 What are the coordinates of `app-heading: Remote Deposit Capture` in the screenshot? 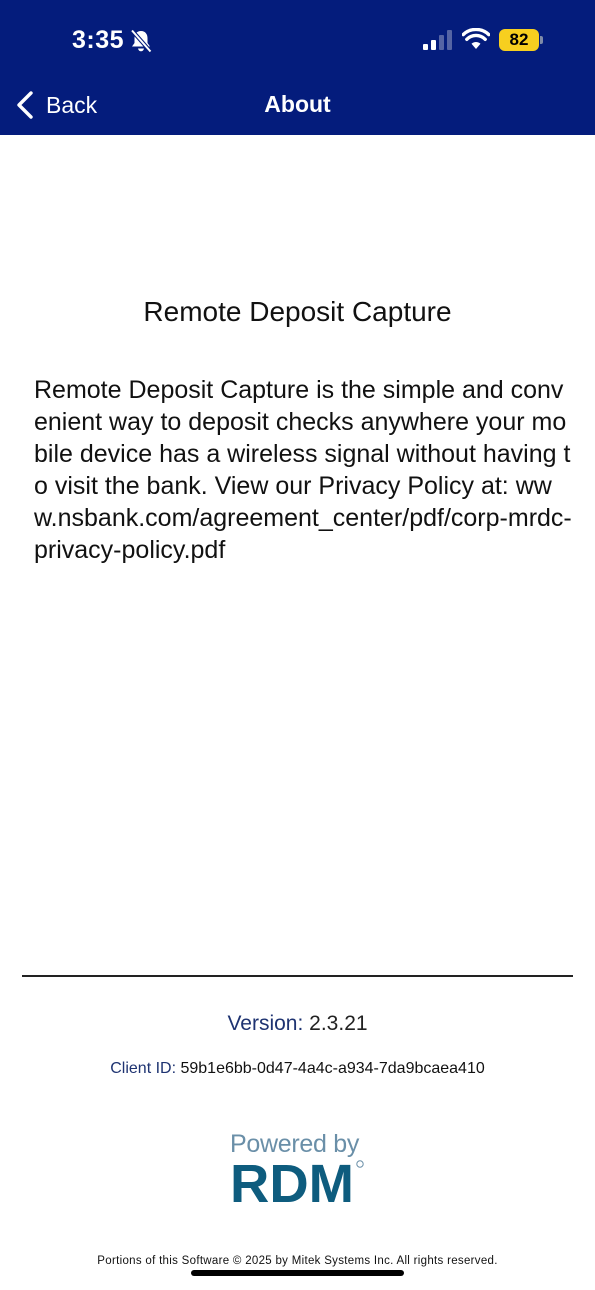 It's located at (297, 311).